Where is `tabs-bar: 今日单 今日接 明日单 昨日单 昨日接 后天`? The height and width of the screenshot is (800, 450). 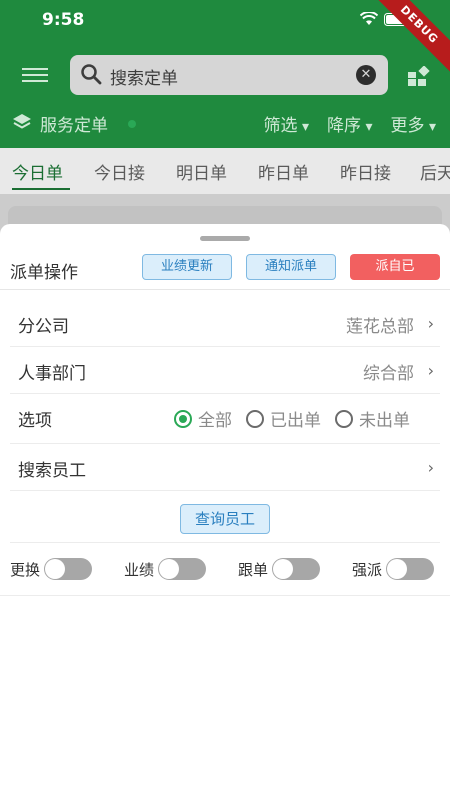
tabs-bar: 今日单 今日接 明日单 昨日单 昨日接 后天 is located at coordinates (225, 171).